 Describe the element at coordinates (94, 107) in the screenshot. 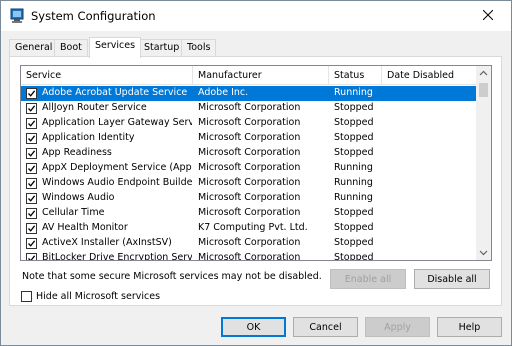

I see `service-name: AllJoyn Router Service` at that location.